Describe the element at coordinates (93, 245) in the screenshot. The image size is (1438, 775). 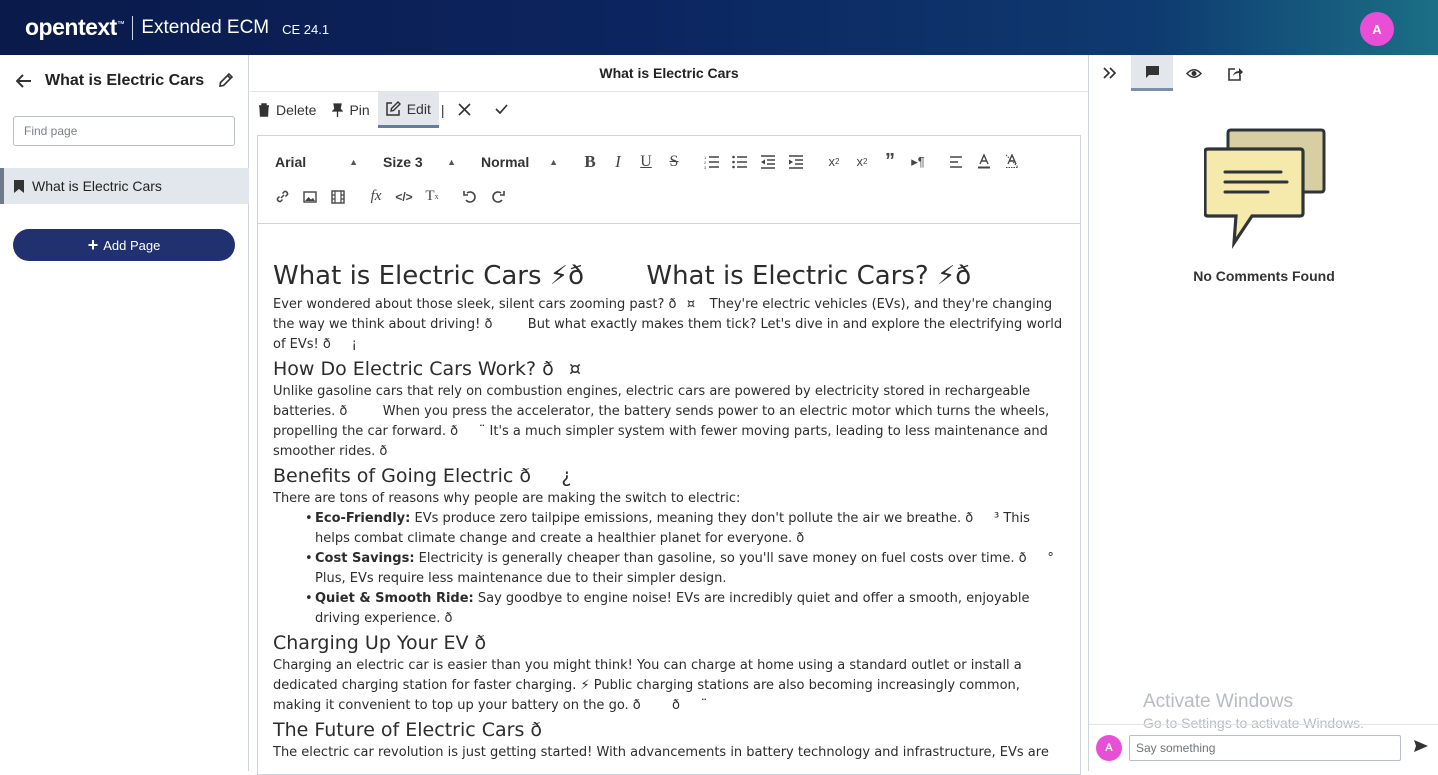
I see `plus-icon: +` at that location.